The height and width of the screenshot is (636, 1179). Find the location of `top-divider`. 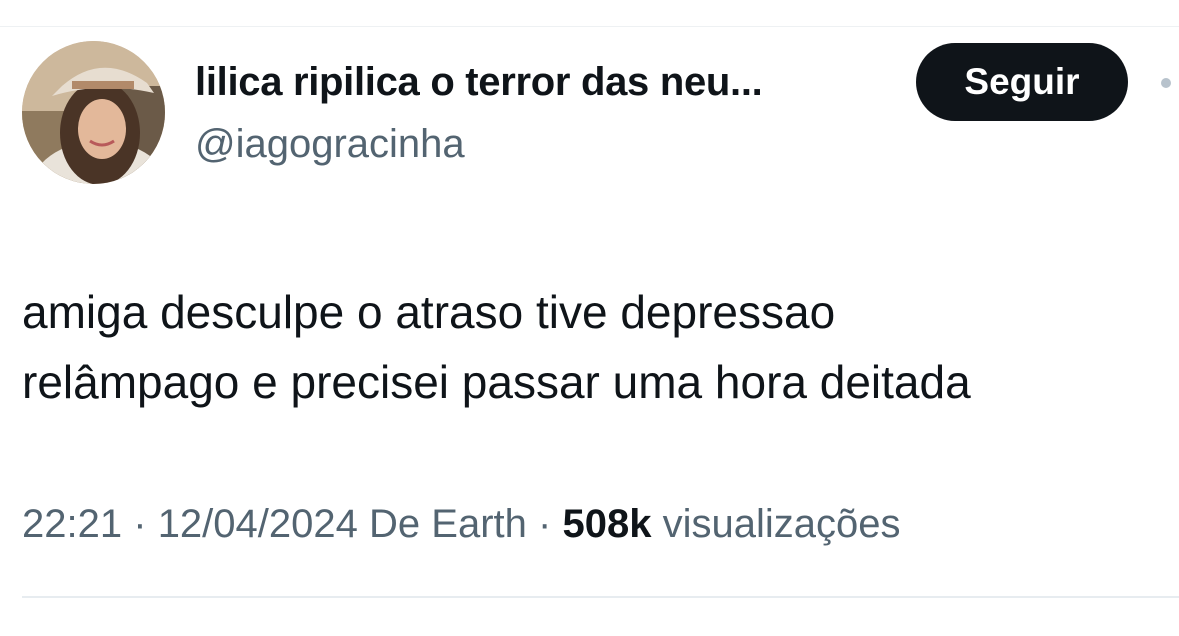

top-divider is located at coordinates (589, 26).